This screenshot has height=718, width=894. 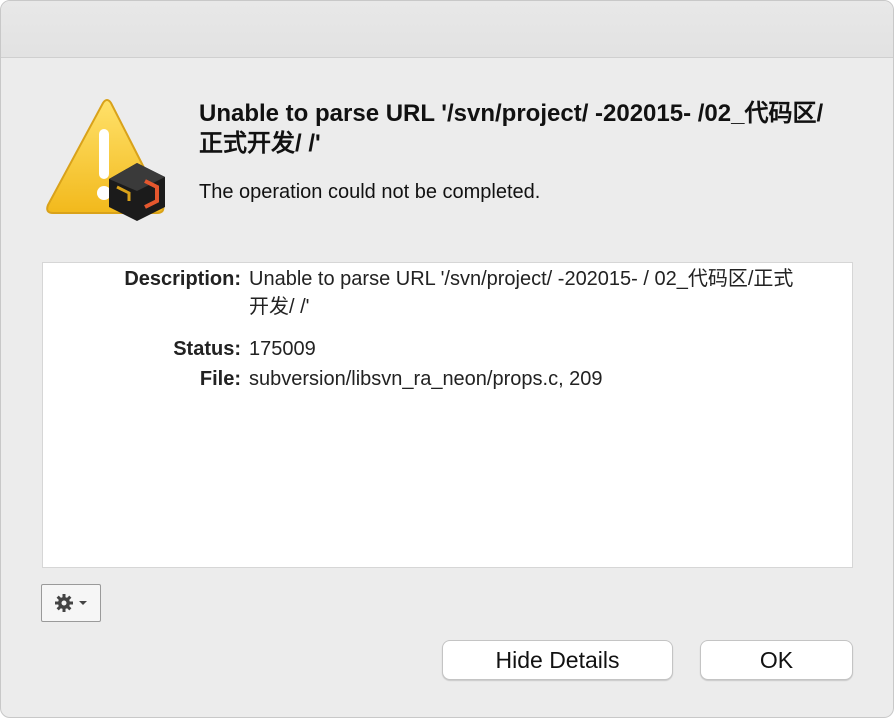 What do you see at coordinates (426, 379) in the screenshot?
I see `file-value: subversion/libsvn_ra_neon/props.c, 209` at bounding box center [426, 379].